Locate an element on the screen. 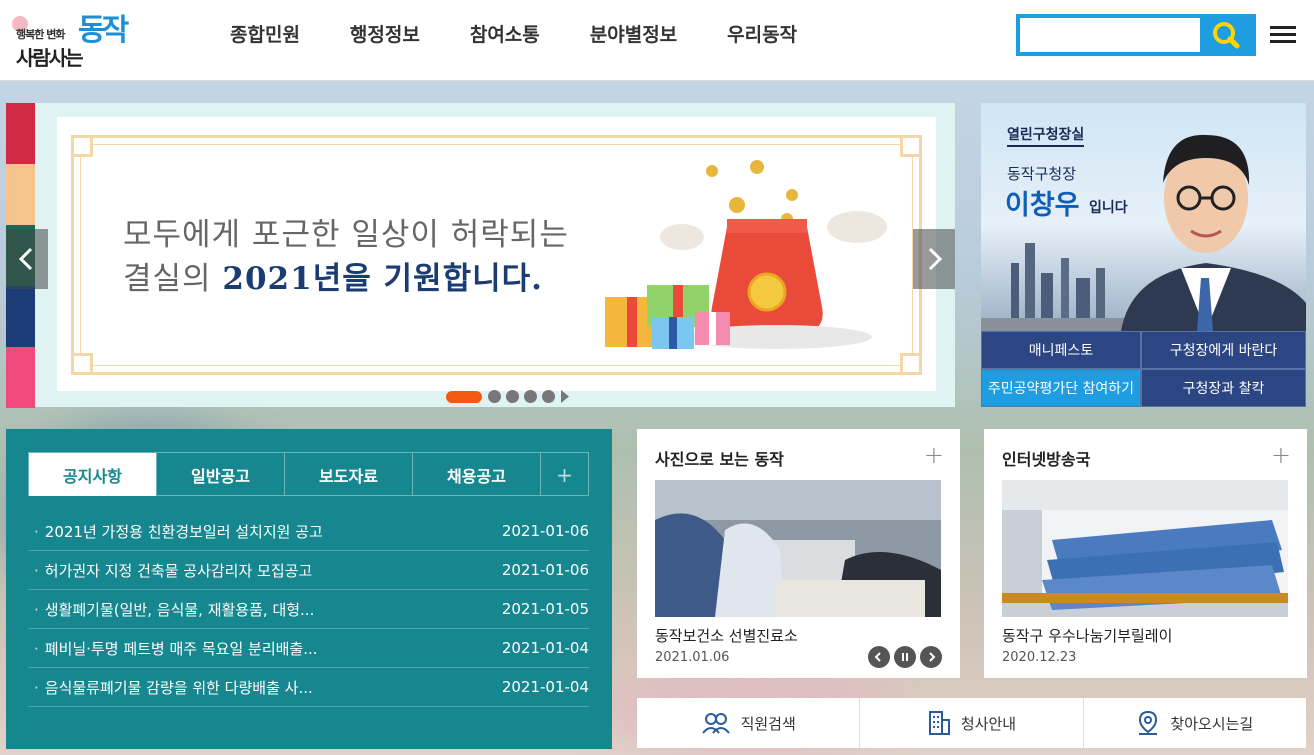  hamburger-menu-icon is located at coordinates (1283, 37).